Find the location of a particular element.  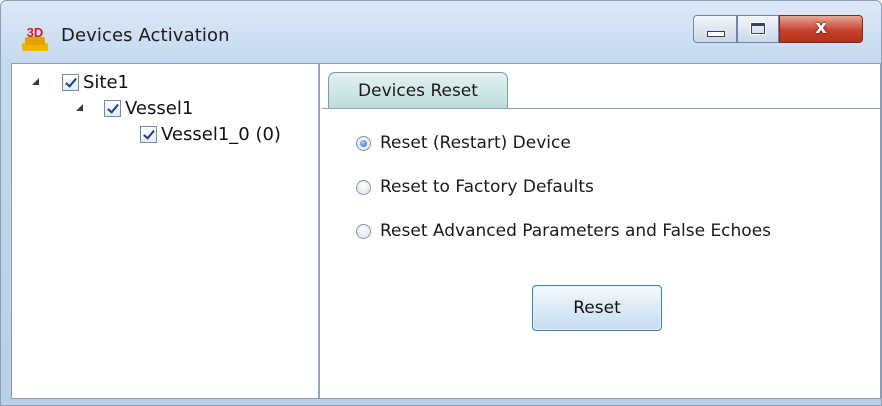

reset-button: Reset is located at coordinates (597, 308).